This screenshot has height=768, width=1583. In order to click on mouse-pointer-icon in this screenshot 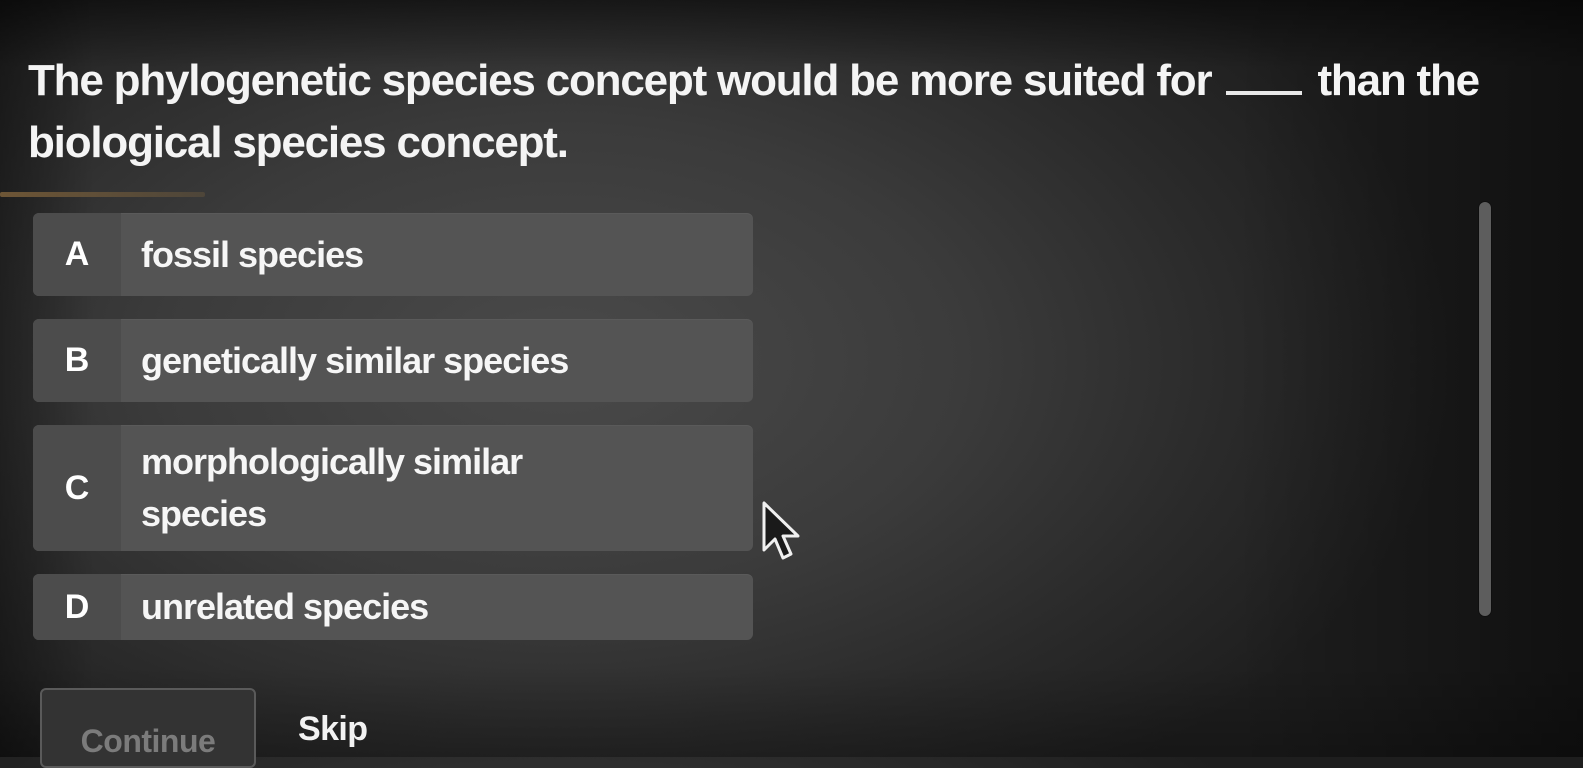, I will do `click(781, 530)`.